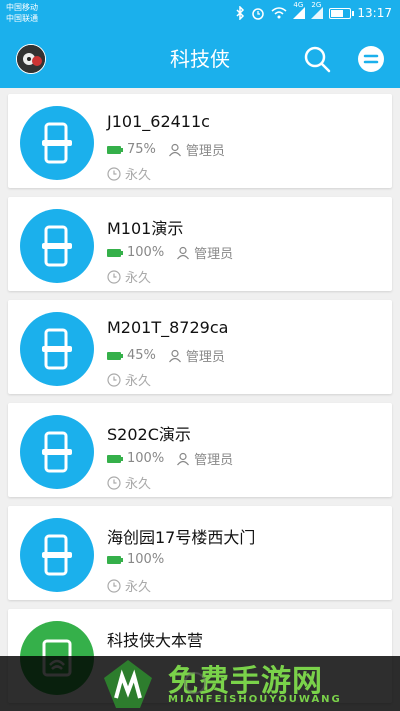  What do you see at coordinates (342, 13) in the screenshot?
I see `battery-icon` at bounding box center [342, 13].